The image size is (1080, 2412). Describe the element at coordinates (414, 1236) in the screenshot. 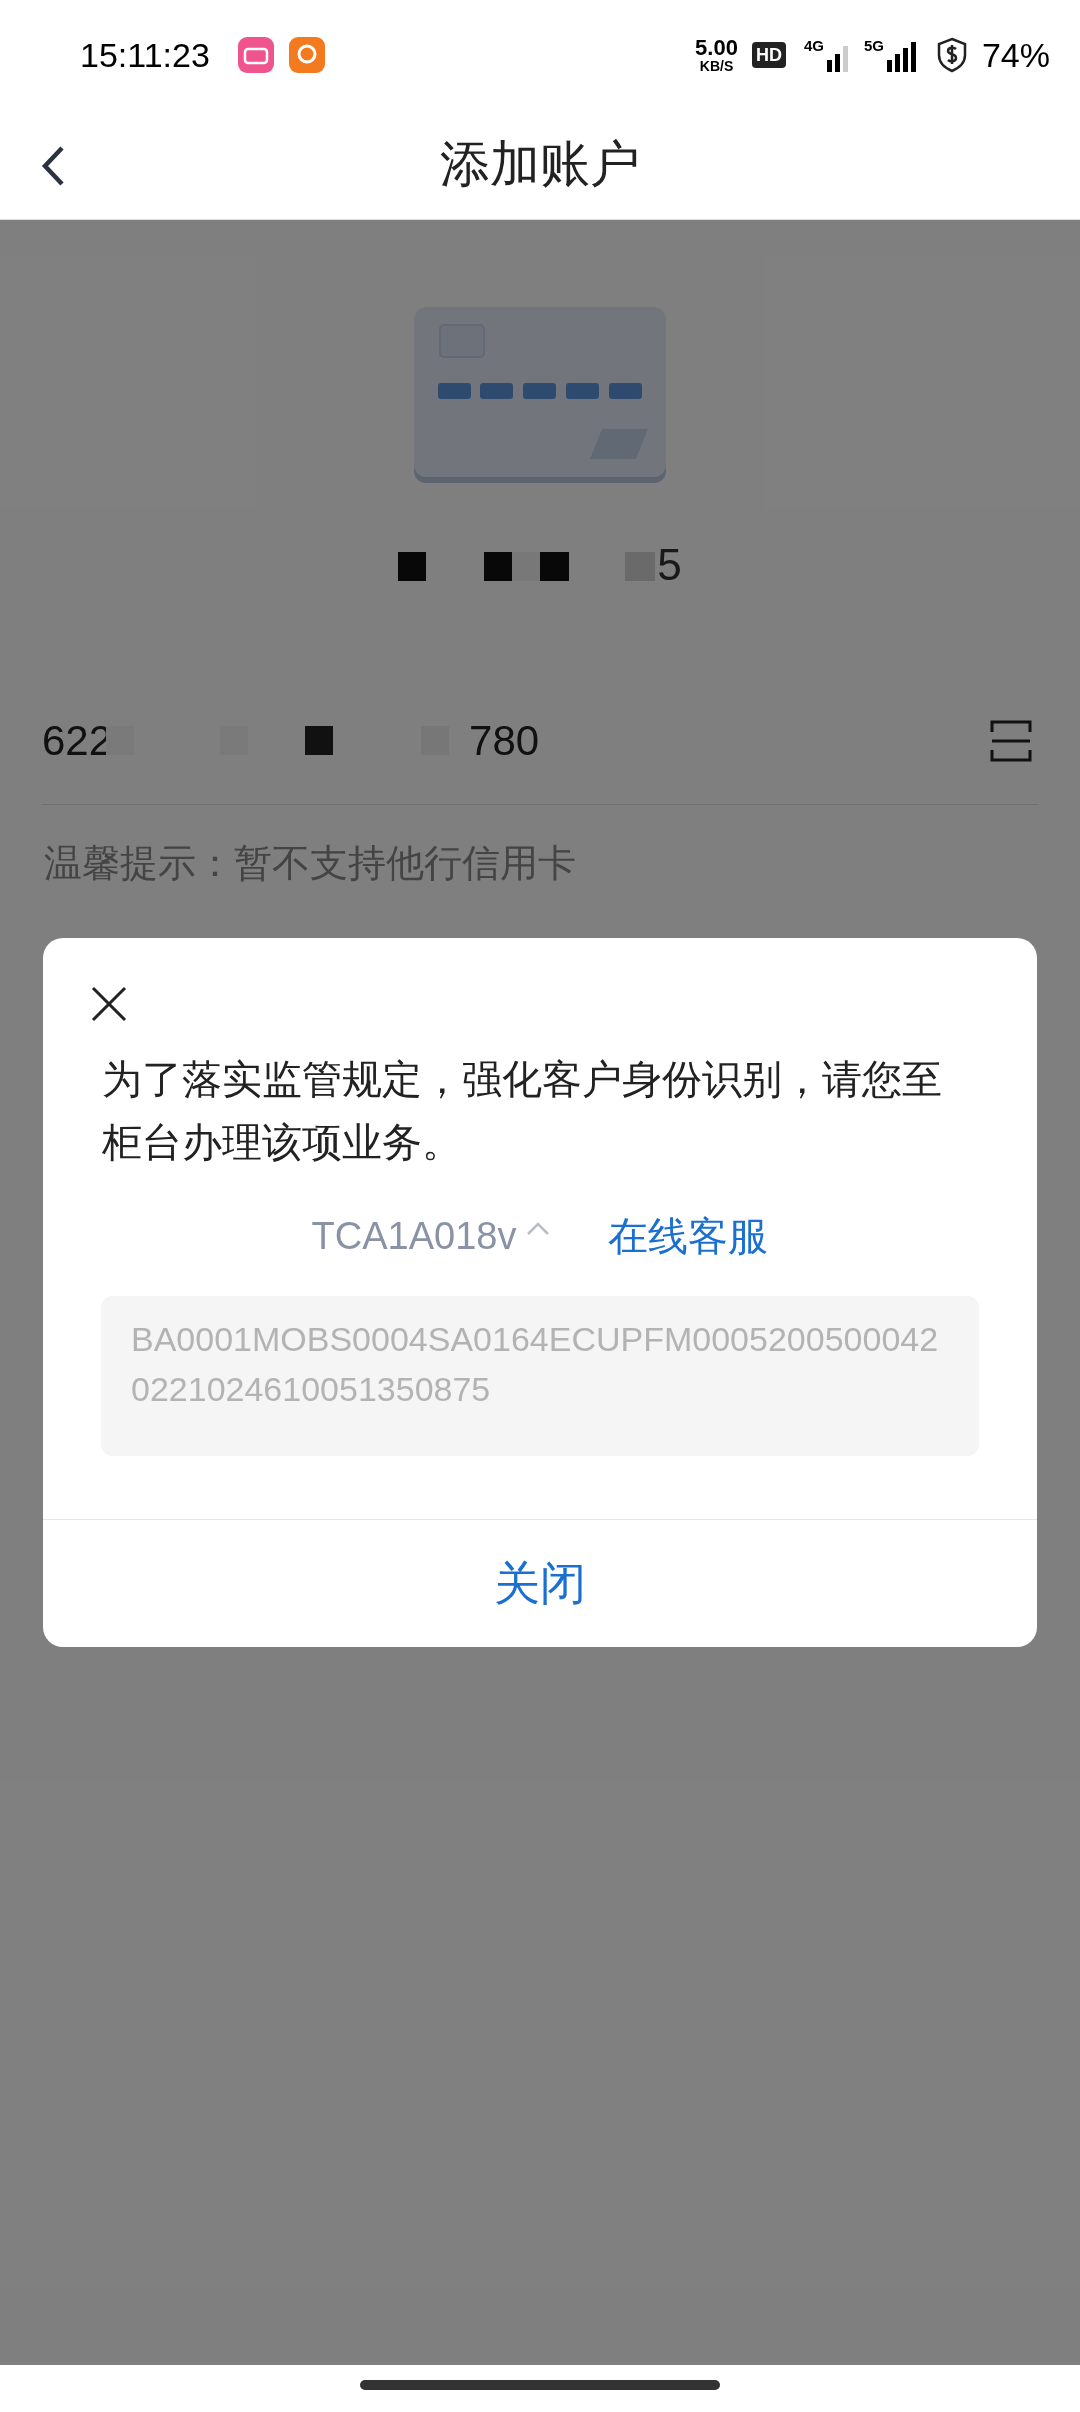

I see `error-code: TCA1A018v` at that location.